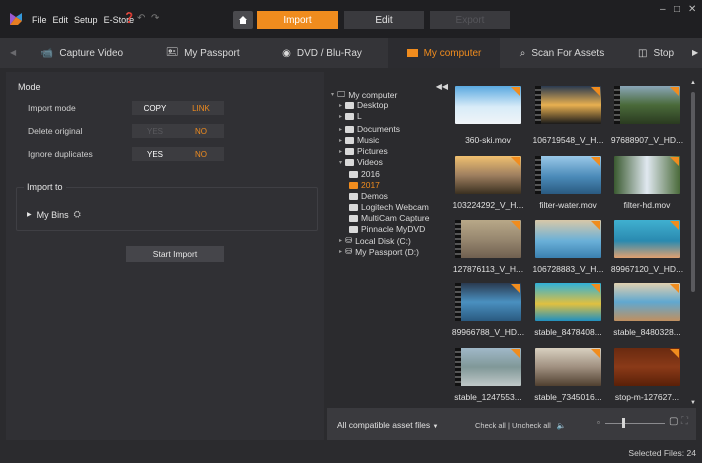  Describe the element at coordinates (375, 240) in the screenshot. I see `tree-node-local-disk: ▸ ⛁ Local Disk (C:)` at that location.